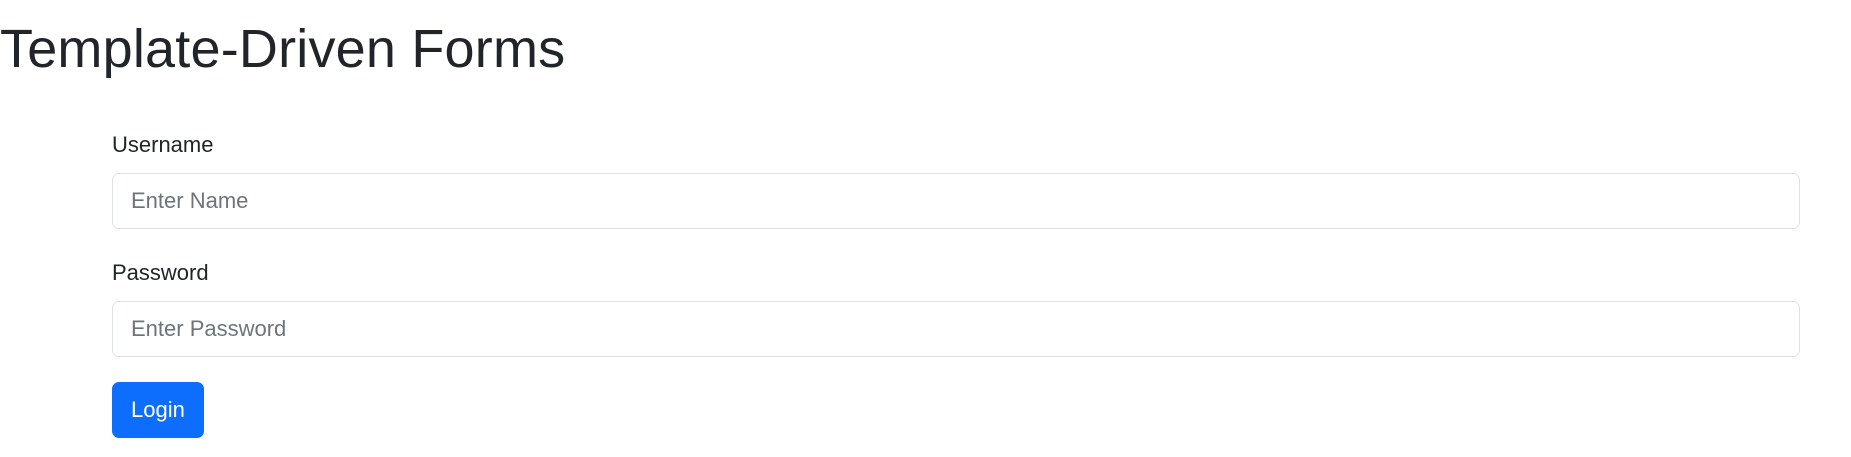 The image size is (1851, 457). Describe the element at coordinates (283, 49) in the screenshot. I see `page-title: Template-Driven Forms` at that location.